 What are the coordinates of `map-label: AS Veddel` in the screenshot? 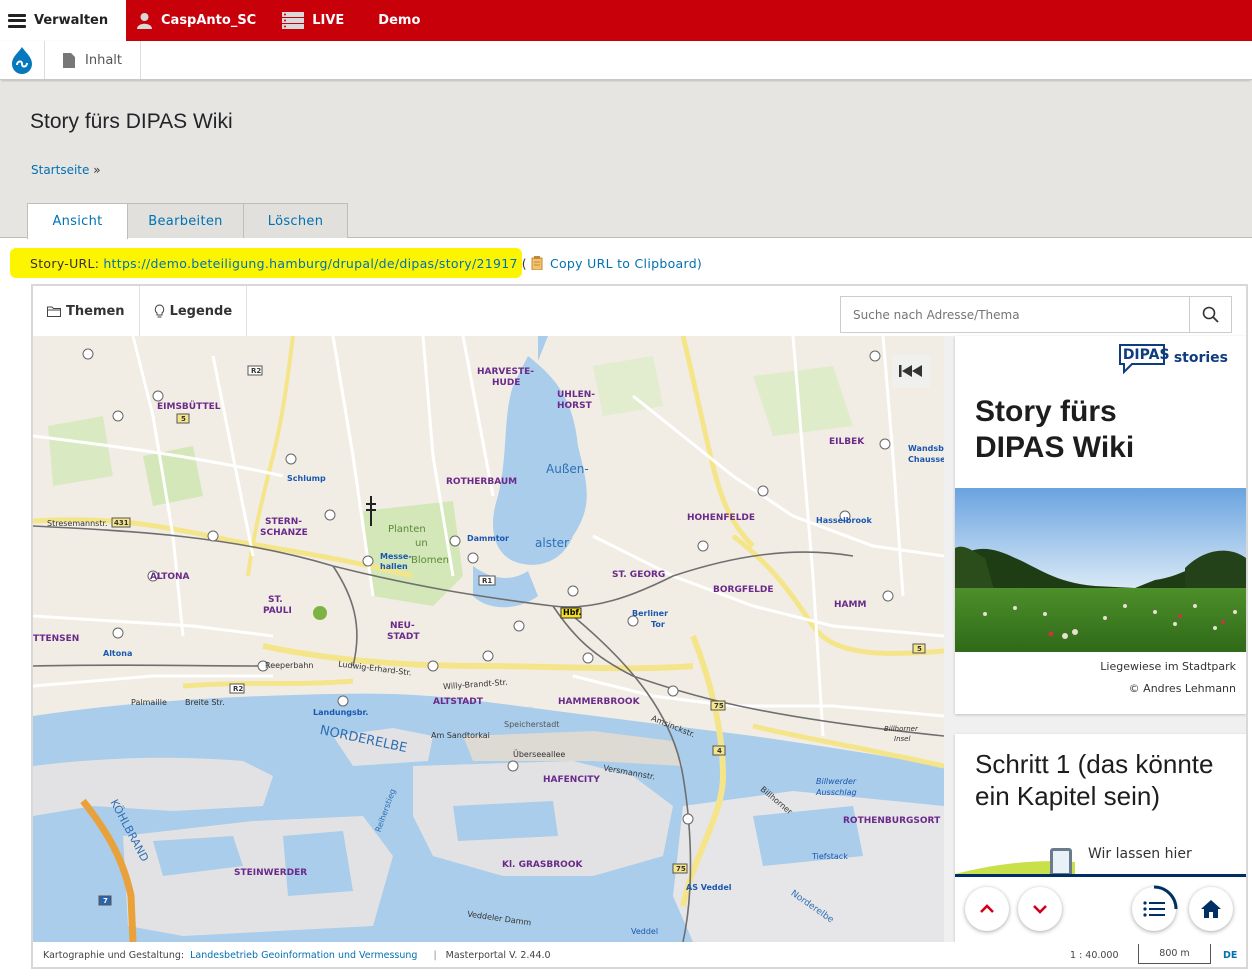 It's located at (709, 887).